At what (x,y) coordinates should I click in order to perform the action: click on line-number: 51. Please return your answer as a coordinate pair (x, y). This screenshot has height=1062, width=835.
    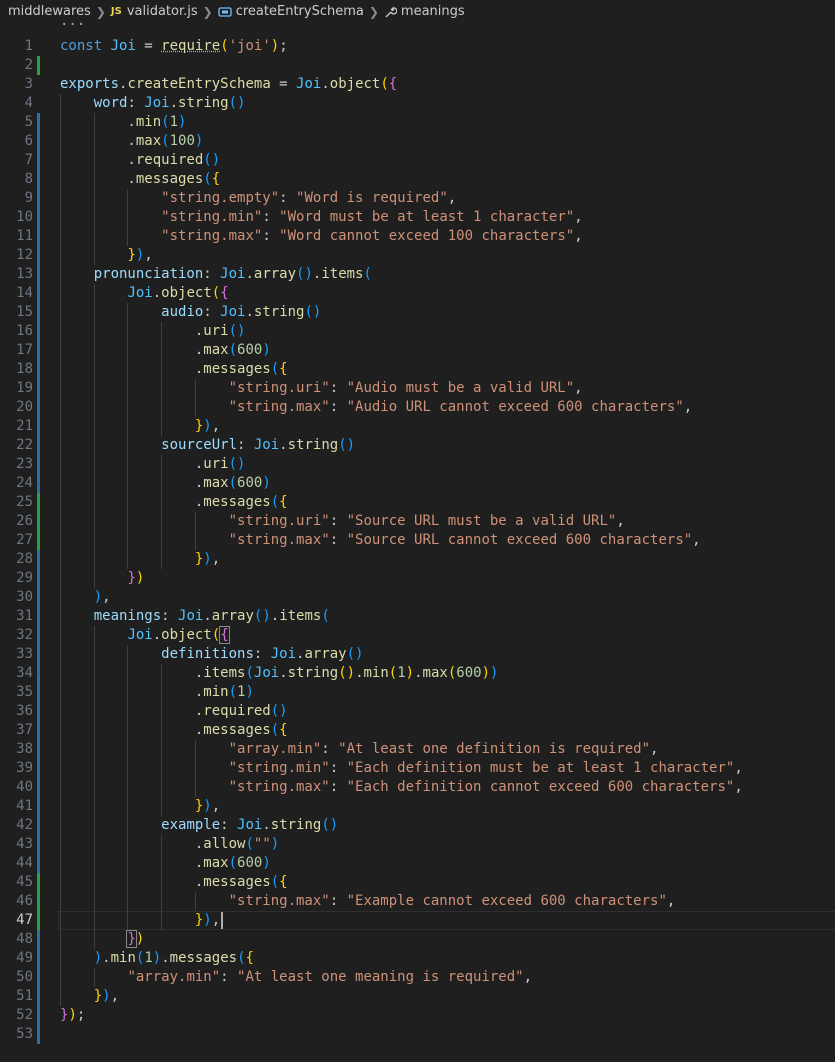
    Looking at the image, I should click on (16, 996).